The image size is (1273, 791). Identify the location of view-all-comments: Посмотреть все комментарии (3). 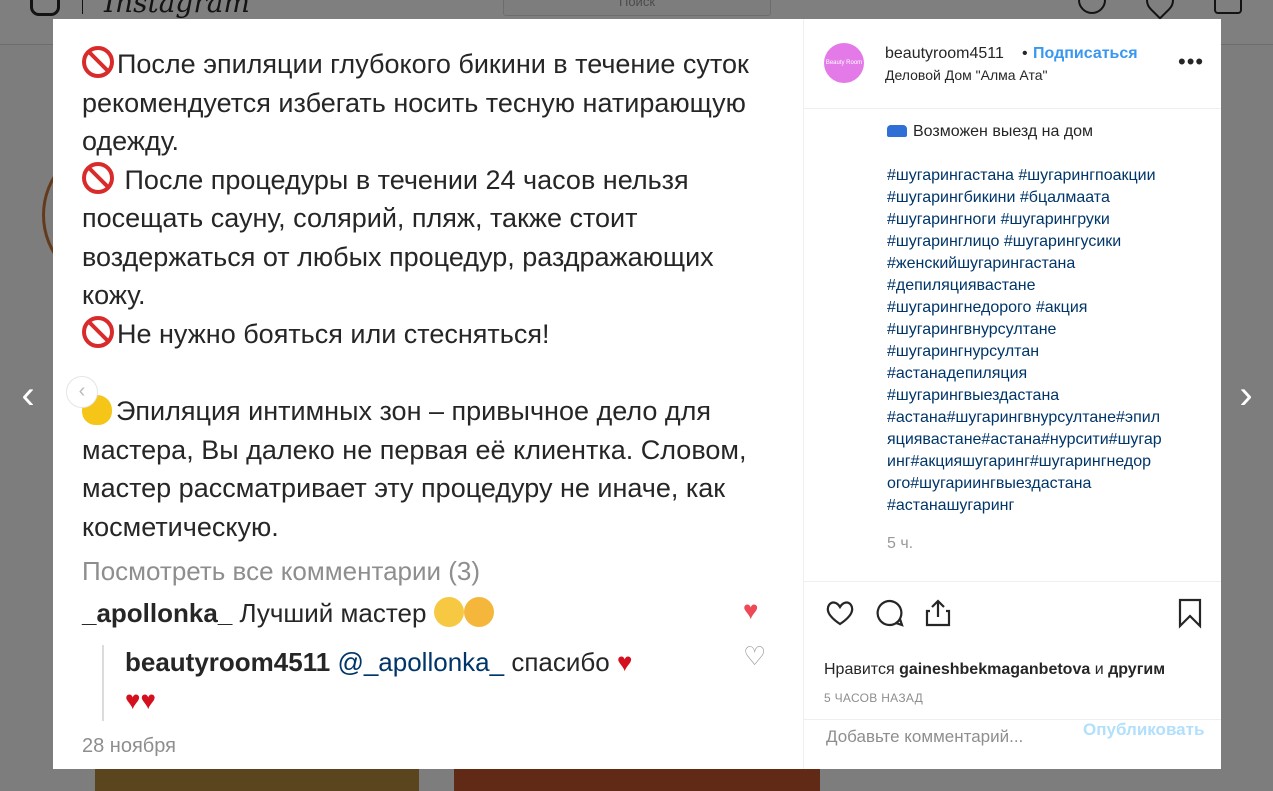
(281, 571).